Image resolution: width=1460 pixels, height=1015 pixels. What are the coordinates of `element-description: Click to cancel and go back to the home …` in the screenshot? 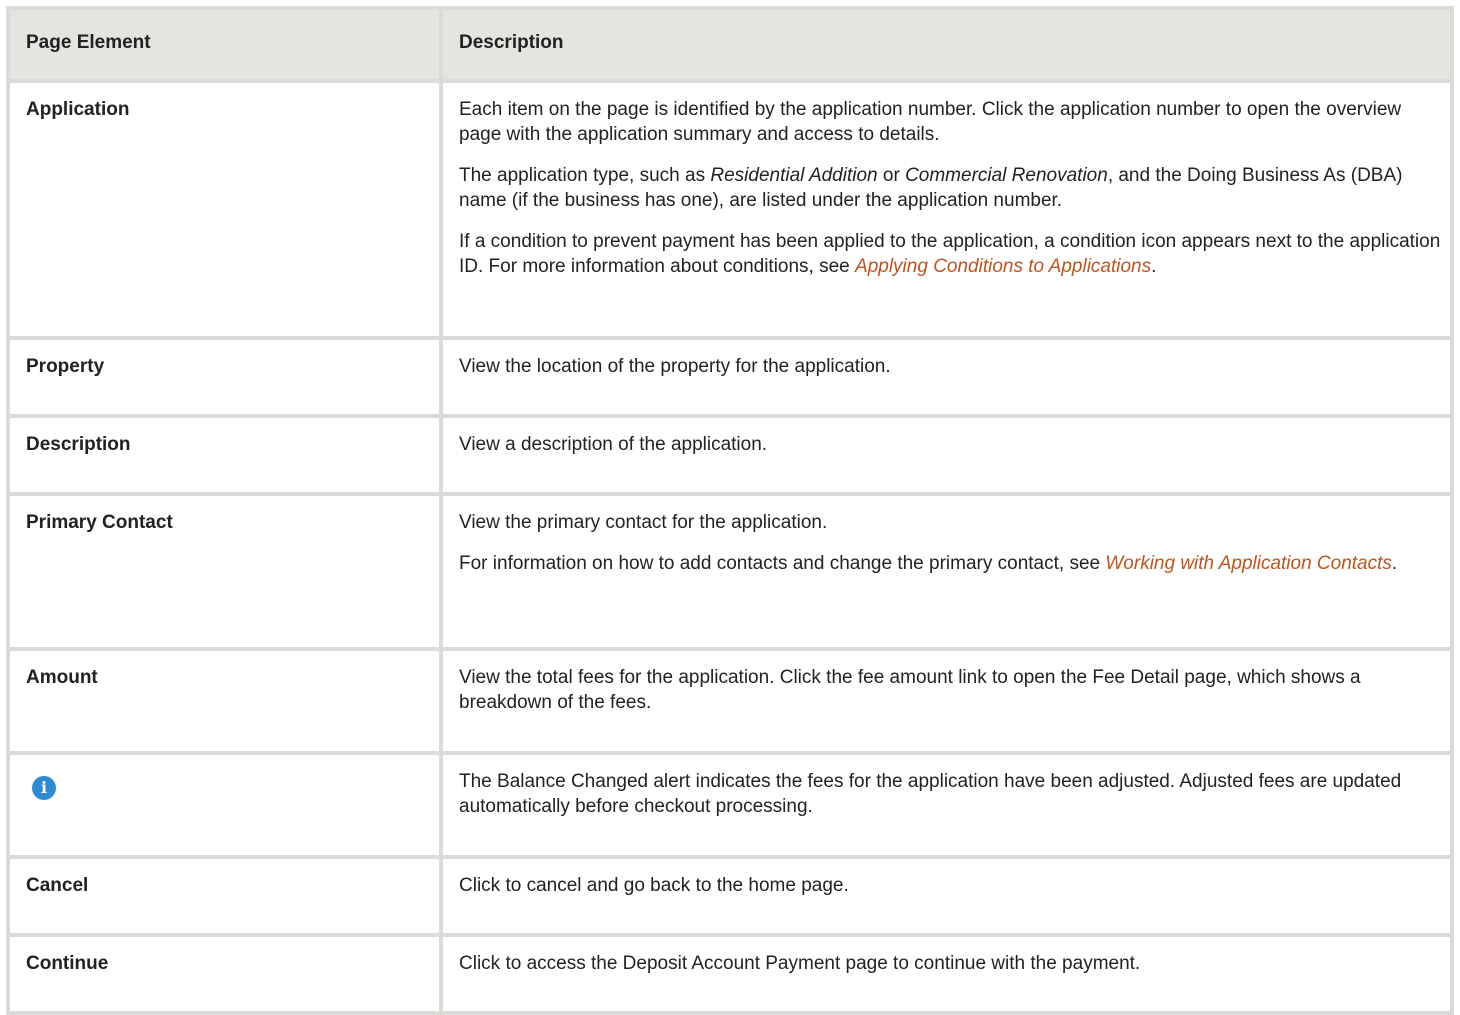 It's located at (946, 896).